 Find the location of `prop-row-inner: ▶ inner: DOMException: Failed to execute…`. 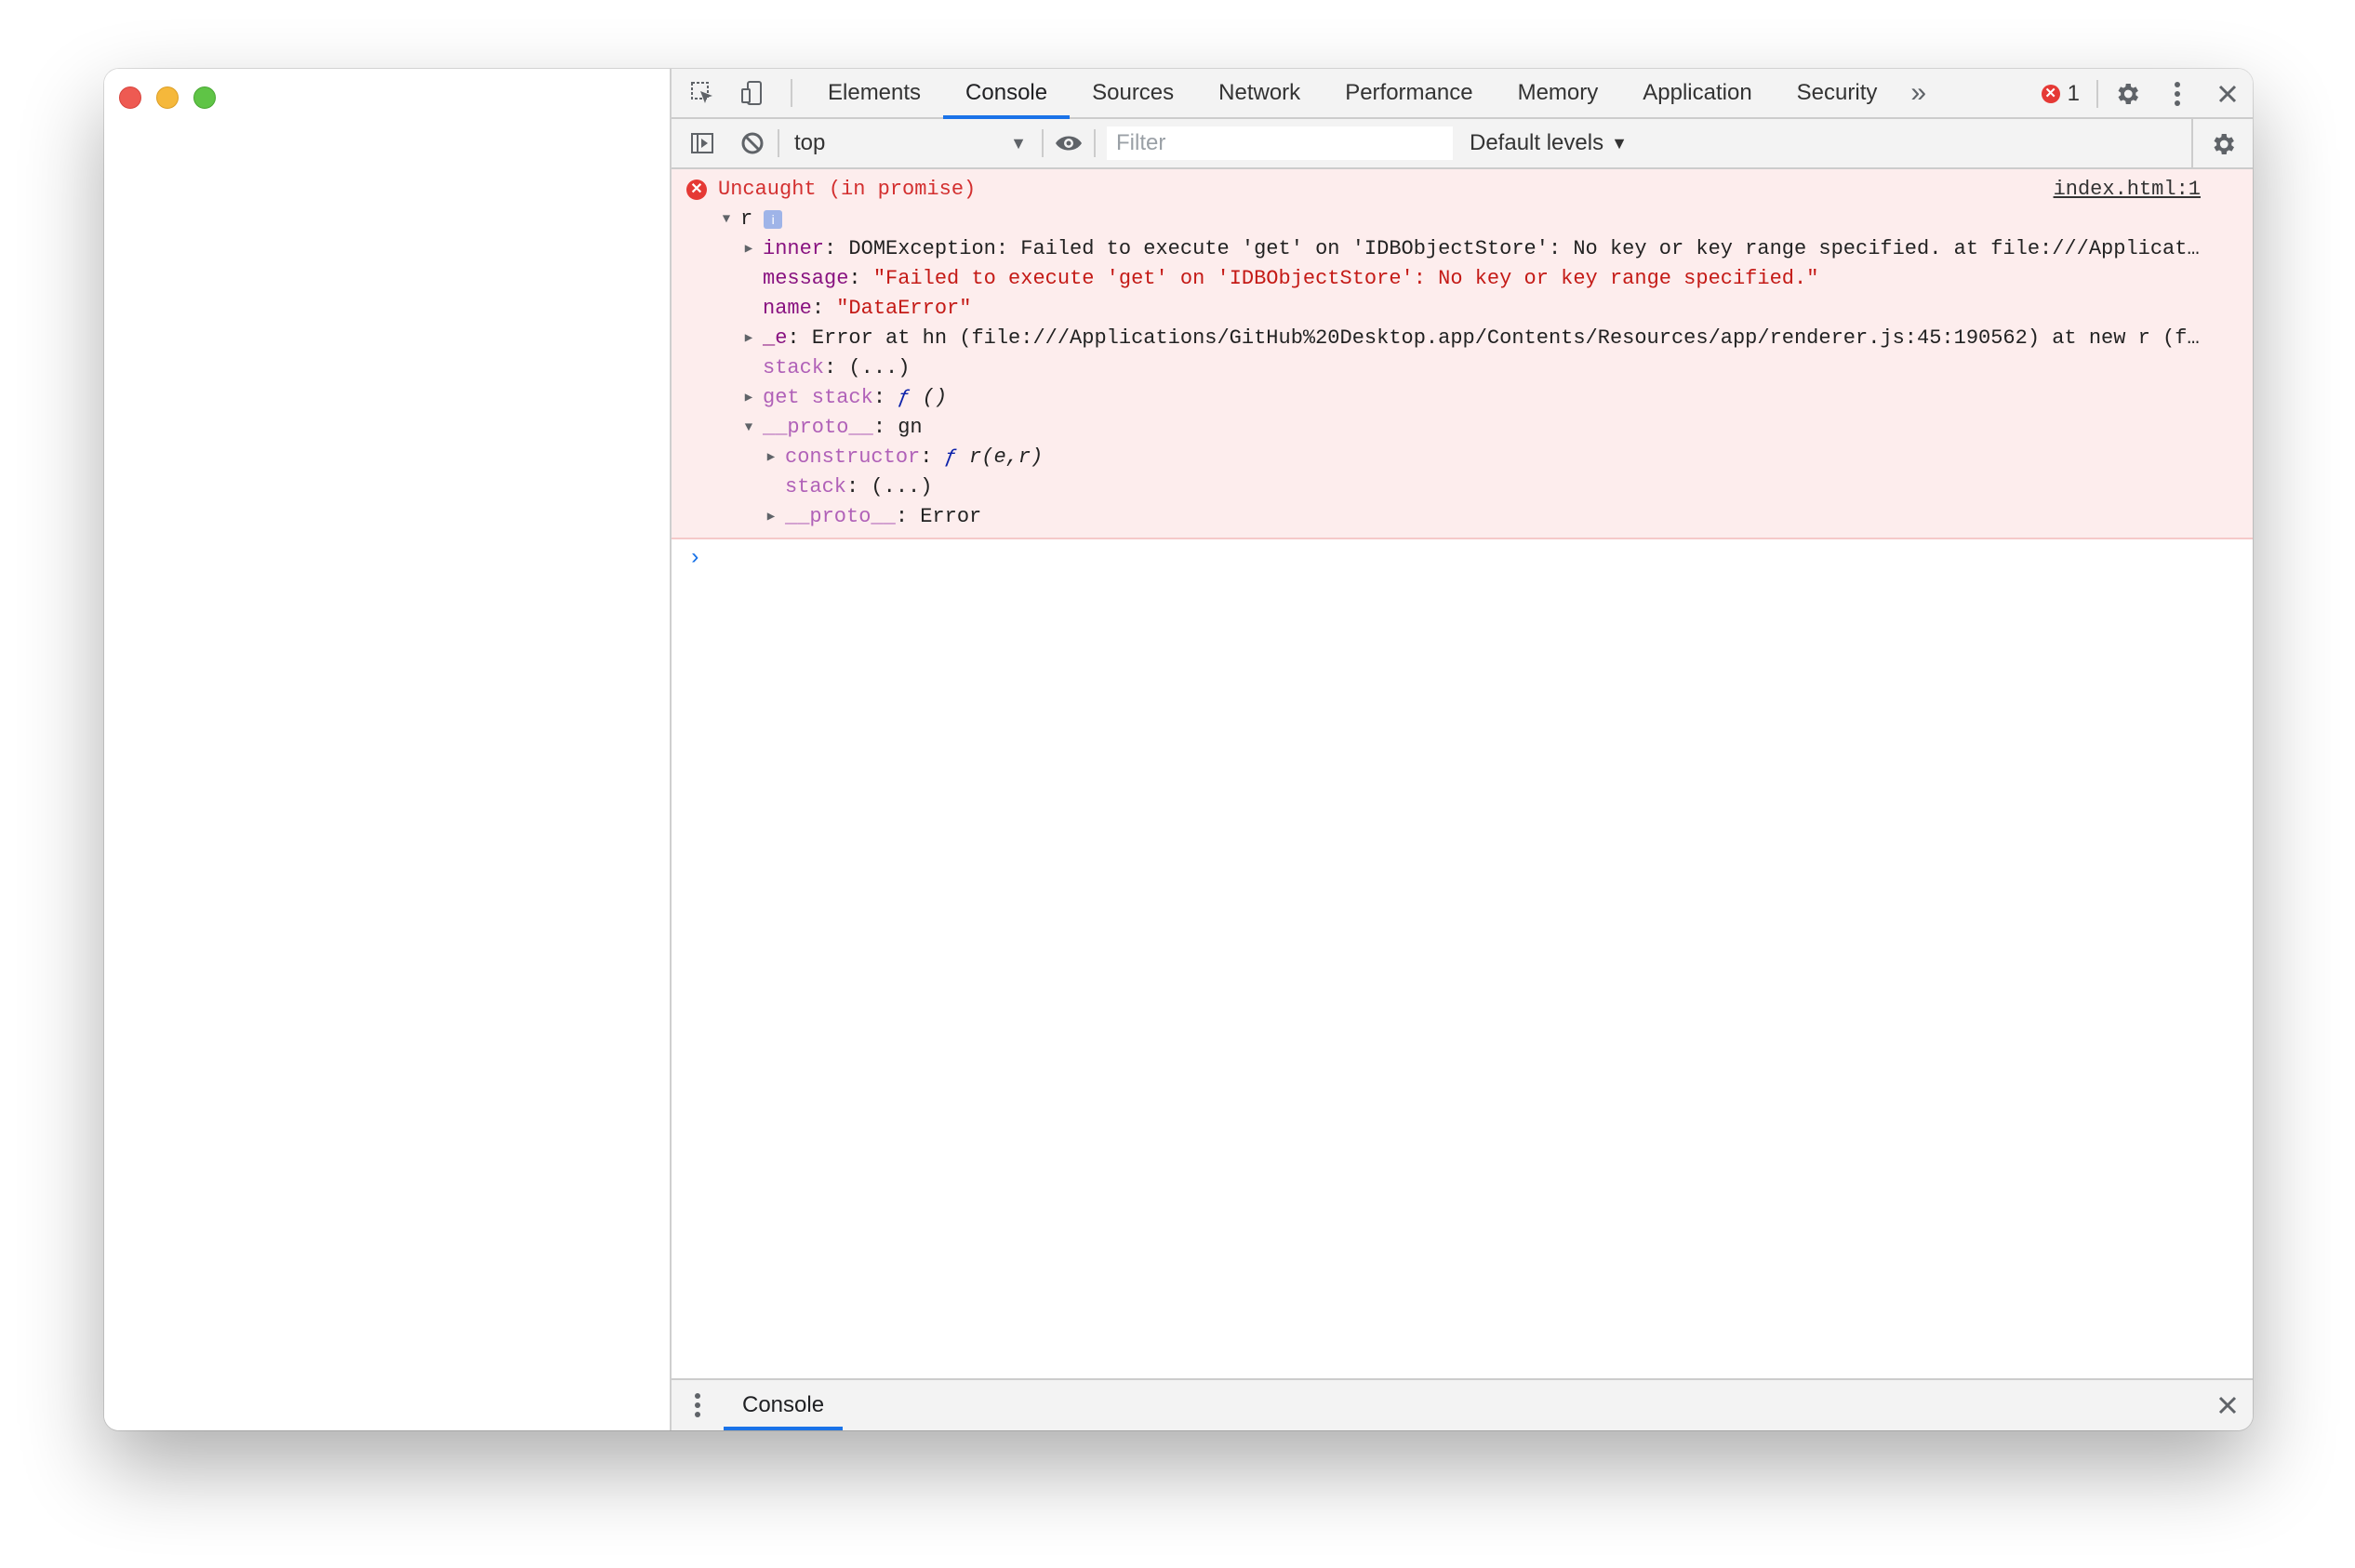

prop-row-inner: ▶ inner: DOMException: Failed to execute… is located at coordinates (1462, 249).